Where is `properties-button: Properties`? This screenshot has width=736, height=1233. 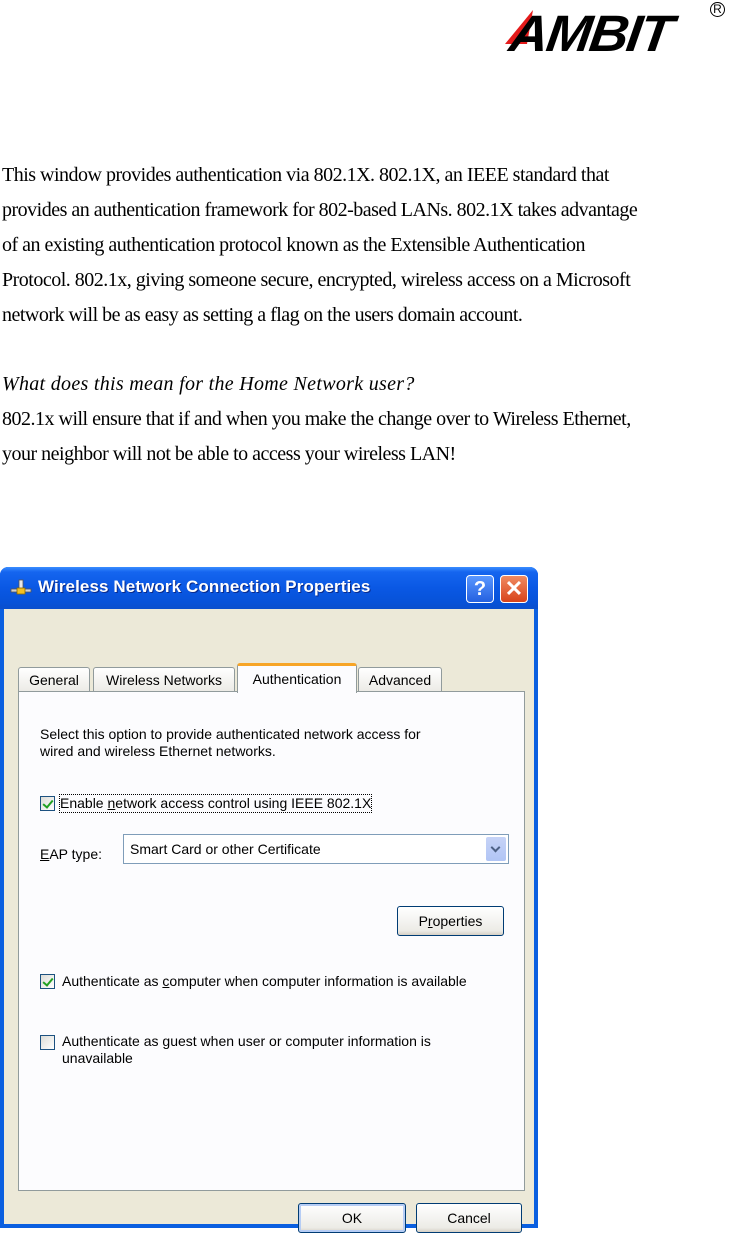 properties-button: Properties is located at coordinates (450, 921).